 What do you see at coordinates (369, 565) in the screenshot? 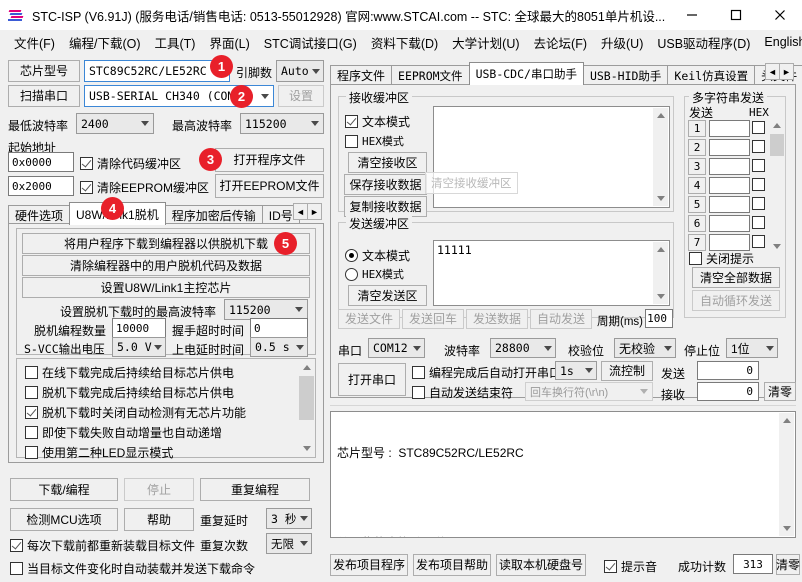
I see `publish-project-program-button: 发布项目程序` at bounding box center [369, 565].